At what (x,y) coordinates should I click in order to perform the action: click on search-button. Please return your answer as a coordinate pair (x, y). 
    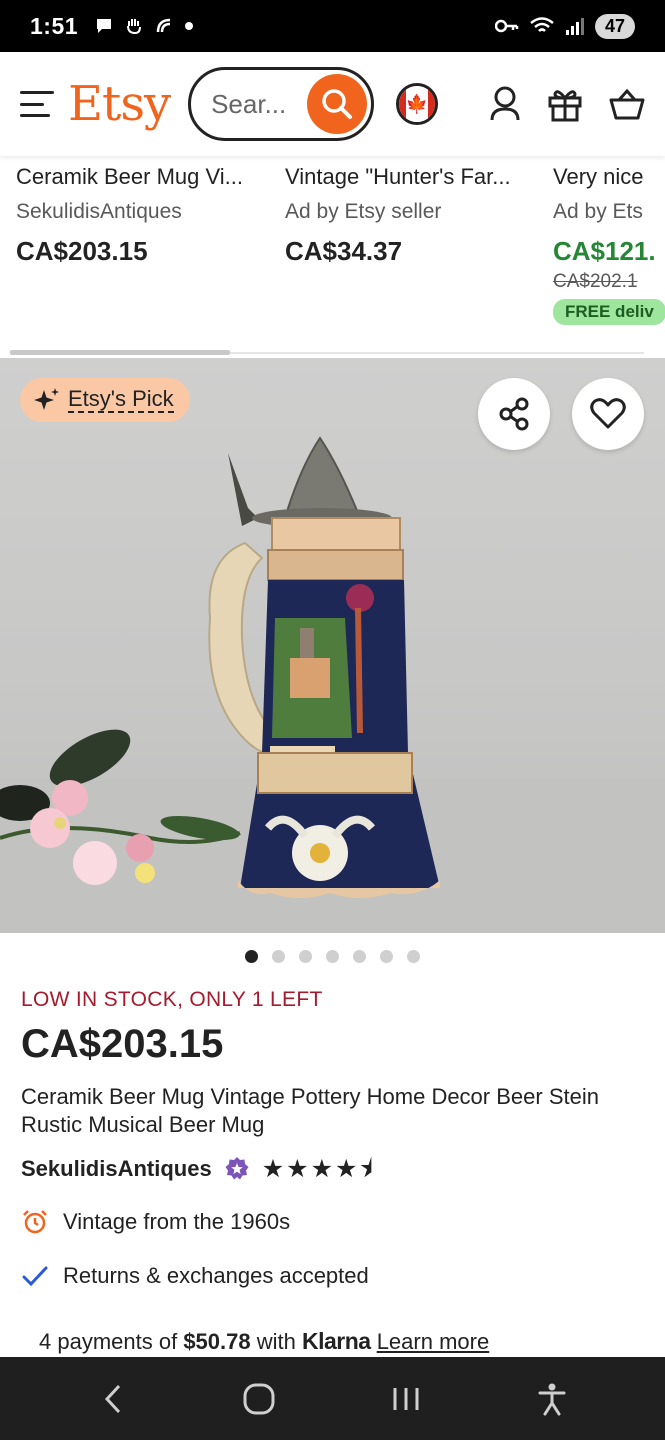
    Looking at the image, I should click on (337, 104).